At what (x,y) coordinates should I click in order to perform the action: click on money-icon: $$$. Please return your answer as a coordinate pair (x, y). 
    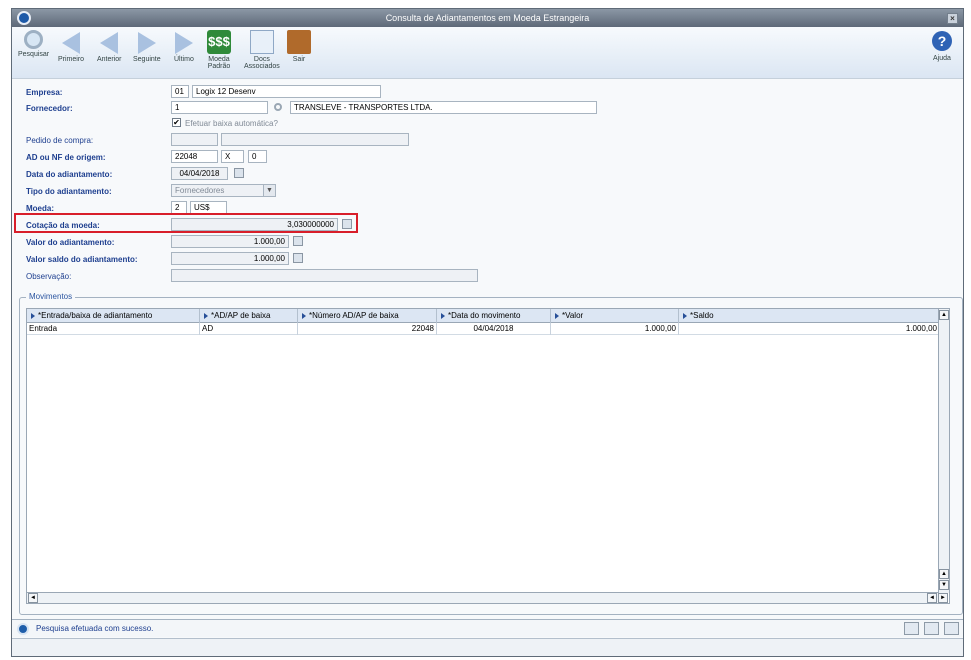
    Looking at the image, I should click on (219, 42).